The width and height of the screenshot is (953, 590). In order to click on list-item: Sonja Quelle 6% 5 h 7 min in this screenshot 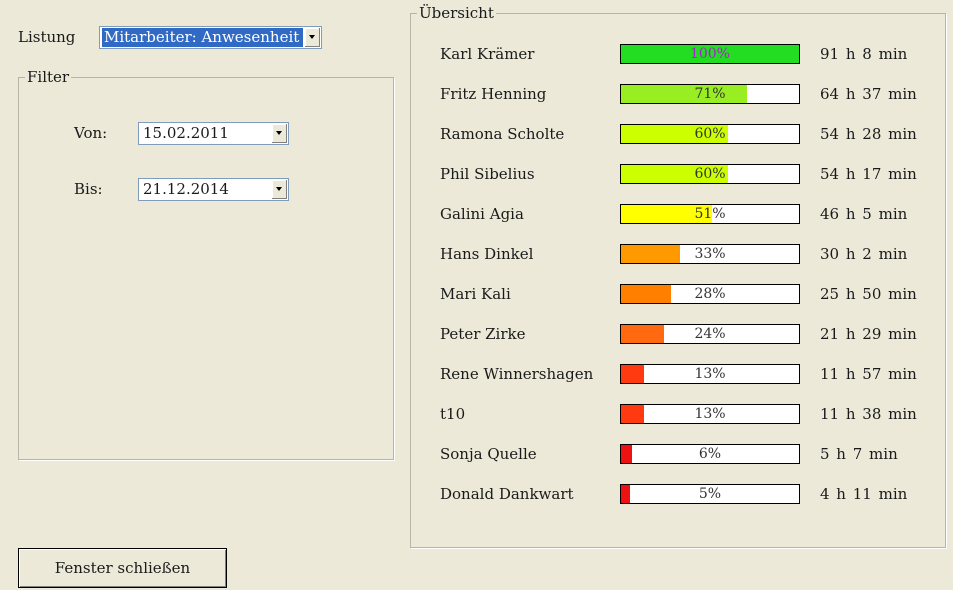, I will do `click(476, 455)`.